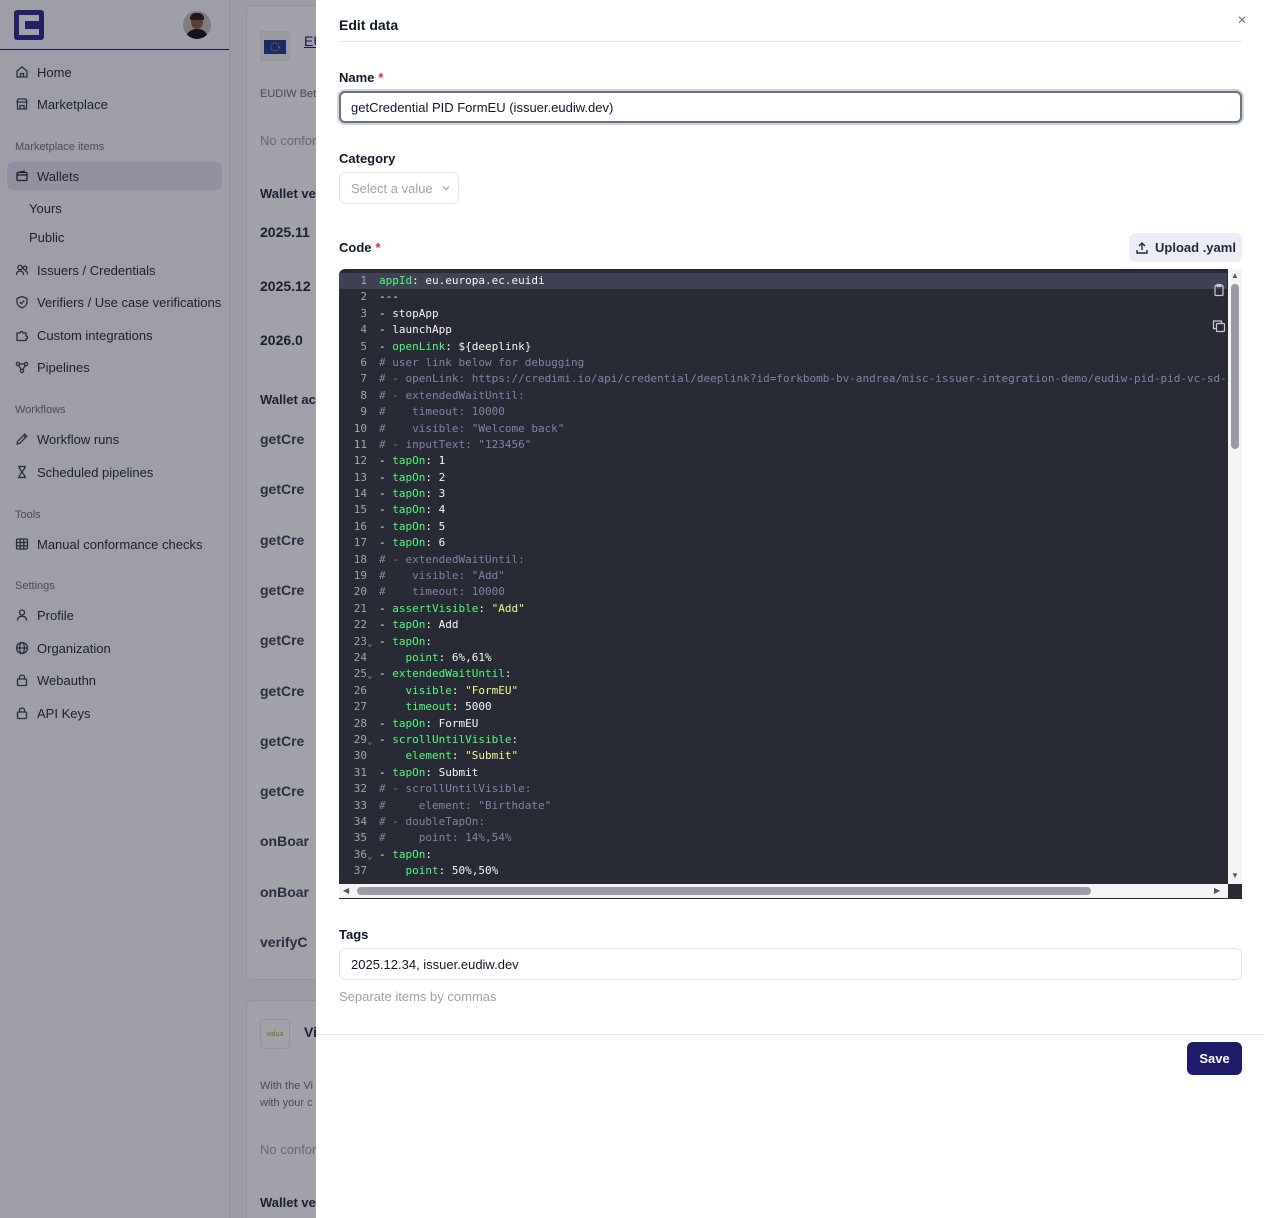 The height and width of the screenshot is (1218, 1264). Describe the element at coordinates (360, 723) in the screenshot. I see `line-number: 28` at that location.